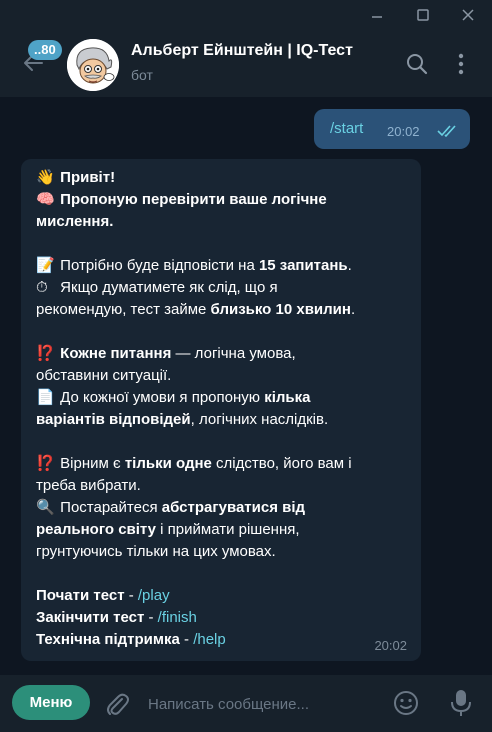 The image size is (492, 732). I want to click on rec-text: рекомендую, тест займе, so click(123, 309).